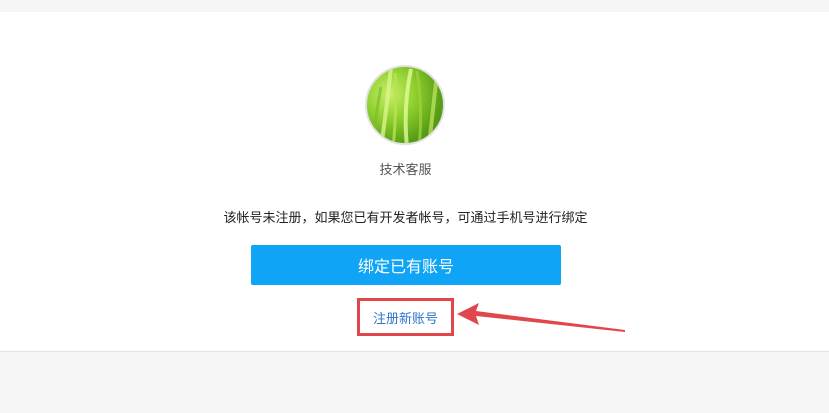  What do you see at coordinates (405, 218) in the screenshot?
I see `unregistered-notice: 该帐号未注册，如果您已有开发者帐号，可通过手机号进行绑定` at bounding box center [405, 218].